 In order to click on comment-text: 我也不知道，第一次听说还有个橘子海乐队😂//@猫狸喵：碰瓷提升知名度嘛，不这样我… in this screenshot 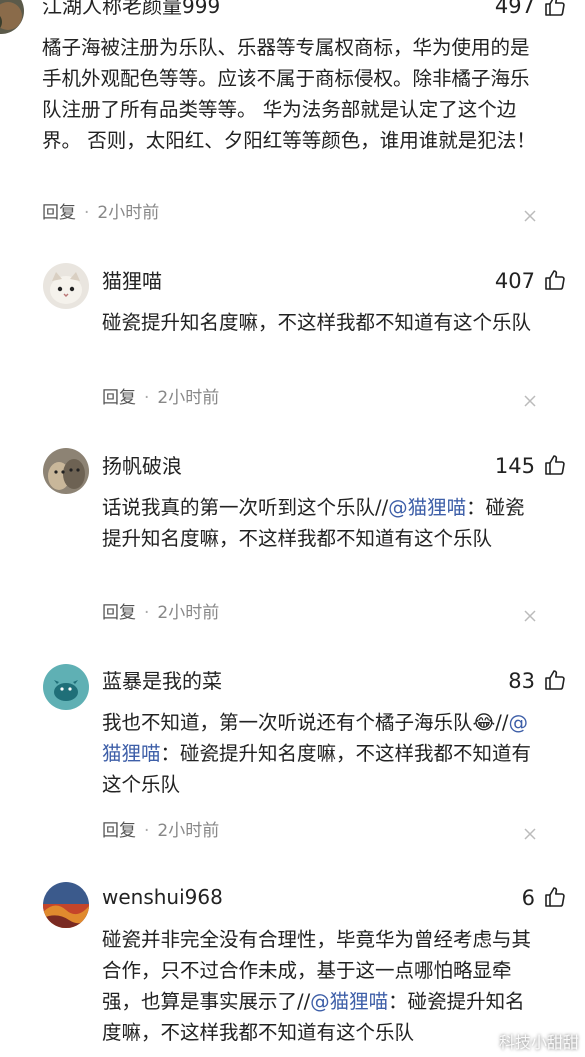, I will do `click(322, 753)`.